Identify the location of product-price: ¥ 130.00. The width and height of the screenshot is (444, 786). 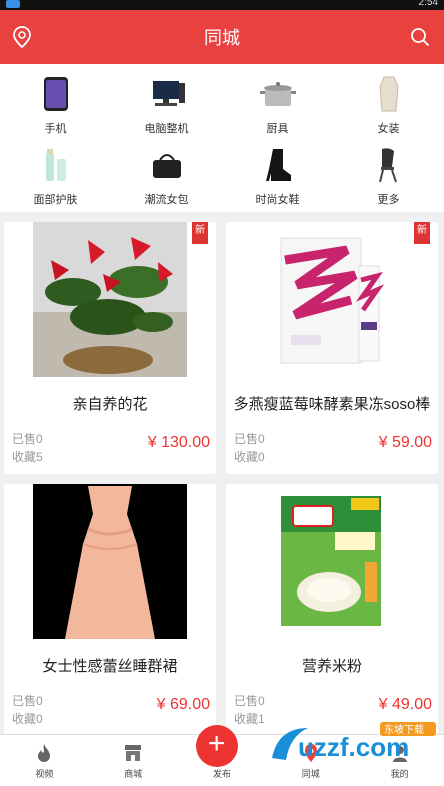
(178, 442).